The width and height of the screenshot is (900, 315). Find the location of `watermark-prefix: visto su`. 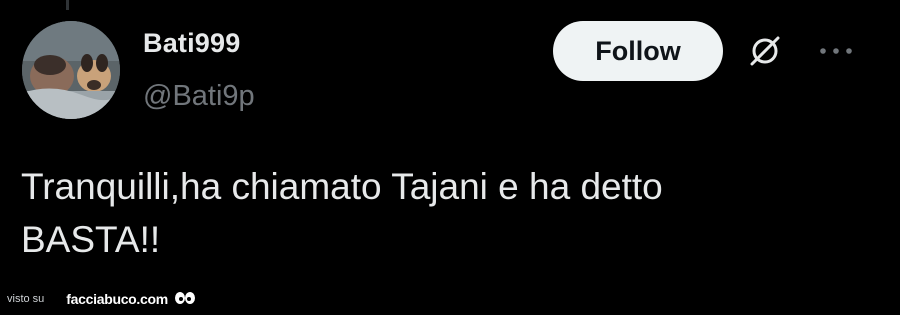

watermark-prefix: visto su is located at coordinates (26, 299).